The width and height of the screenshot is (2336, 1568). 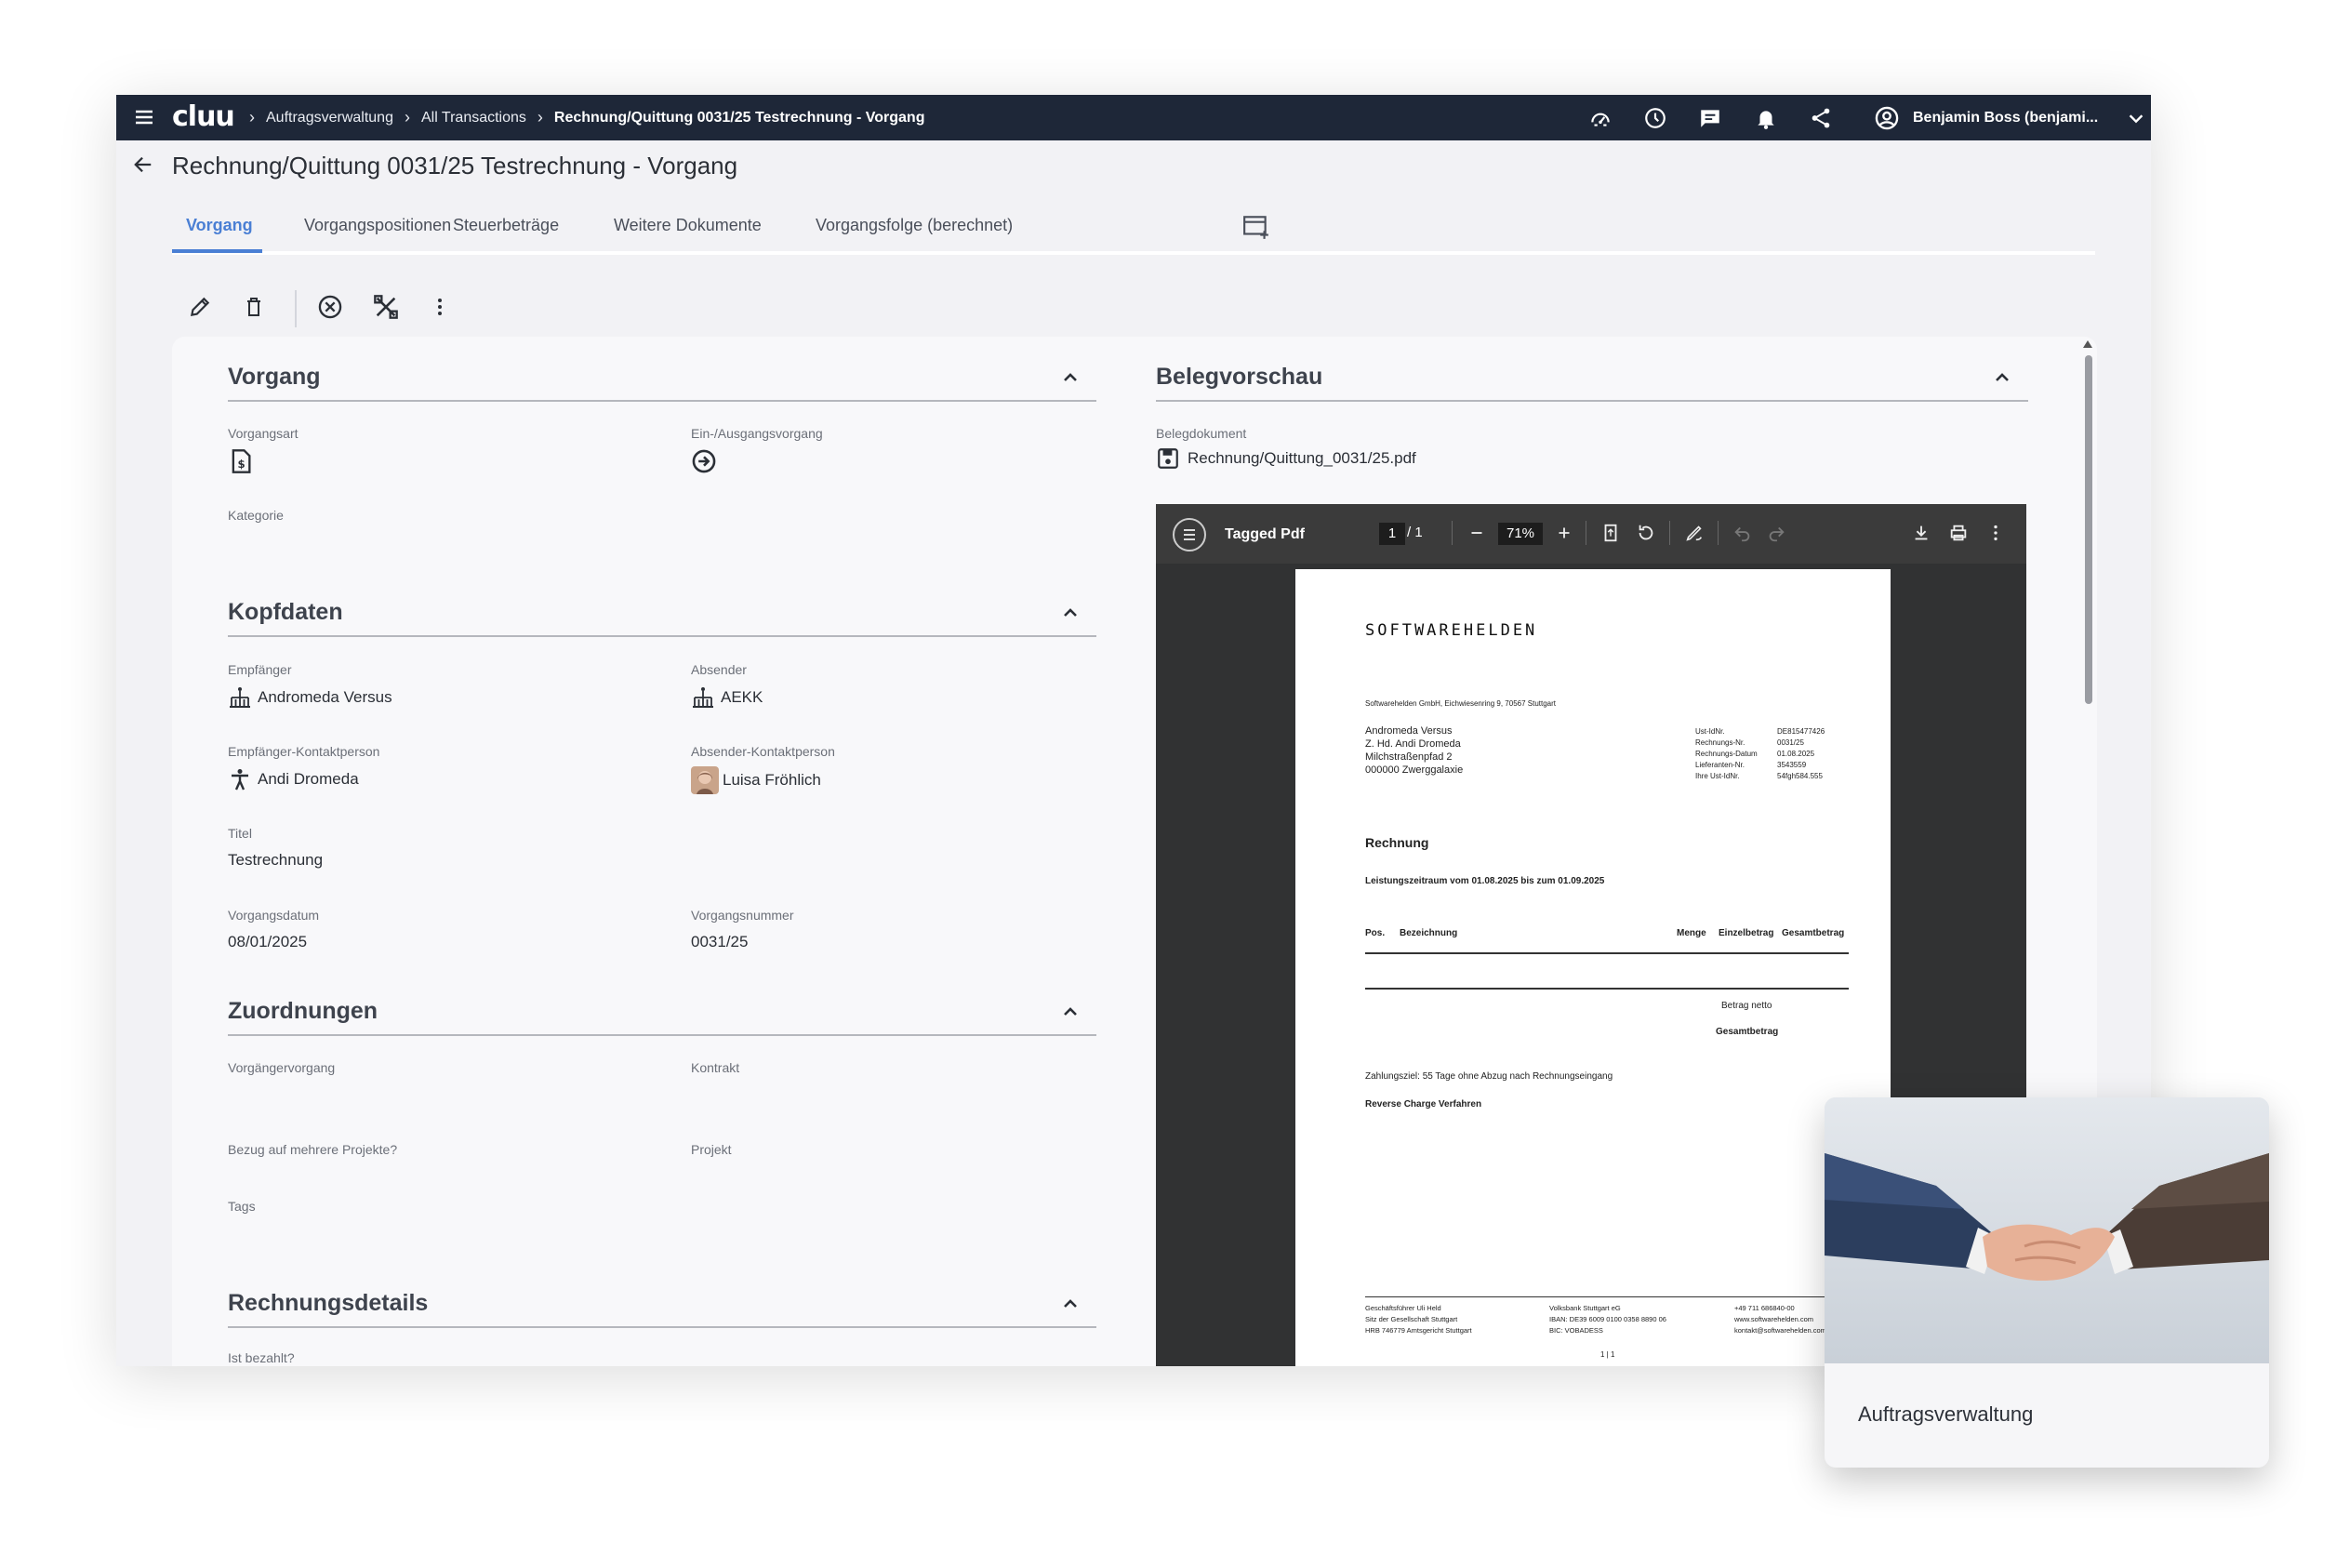 What do you see at coordinates (1592, 378) in the screenshot?
I see `section-belegvorschau-header: Belegvorschau` at bounding box center [1592, 378].